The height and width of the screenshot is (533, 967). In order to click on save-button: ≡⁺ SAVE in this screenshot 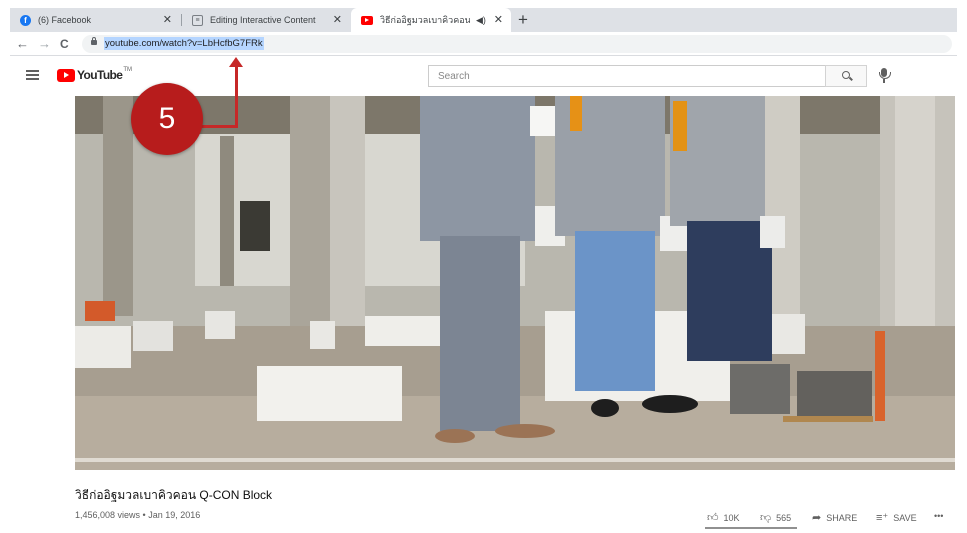, I will do `click(896, 517)`.